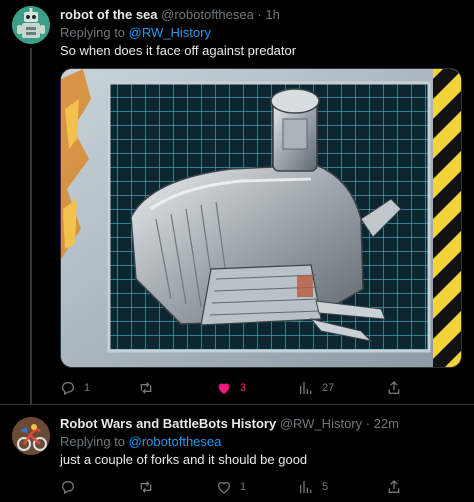 This screenshot has height=502, width=474. What do you see at coordinates (272, 14) in the screenshot?
I see `timestamp: 1h` at bounding box center [272, 14].